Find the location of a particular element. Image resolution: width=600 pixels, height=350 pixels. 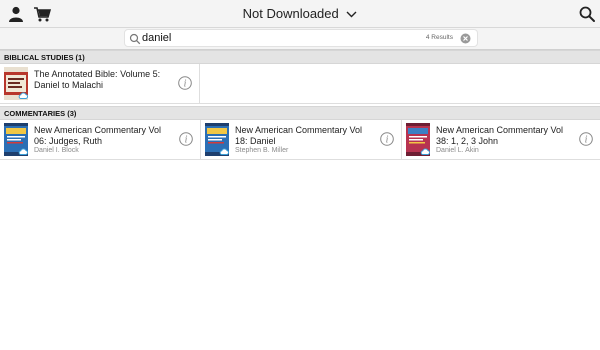

chevron-down-icon is located at coordinates (351, 14).